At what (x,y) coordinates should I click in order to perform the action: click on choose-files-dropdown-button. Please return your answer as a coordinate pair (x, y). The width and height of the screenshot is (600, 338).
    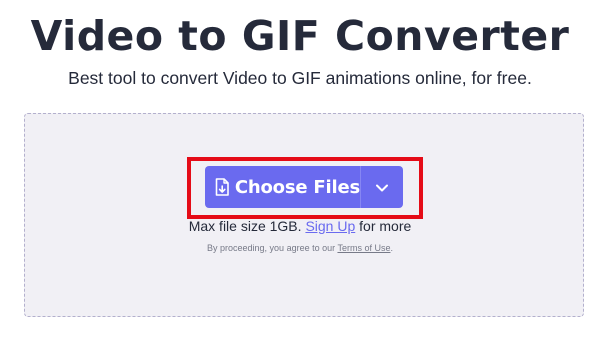
    Looking at the image, I should click on (382, 187).